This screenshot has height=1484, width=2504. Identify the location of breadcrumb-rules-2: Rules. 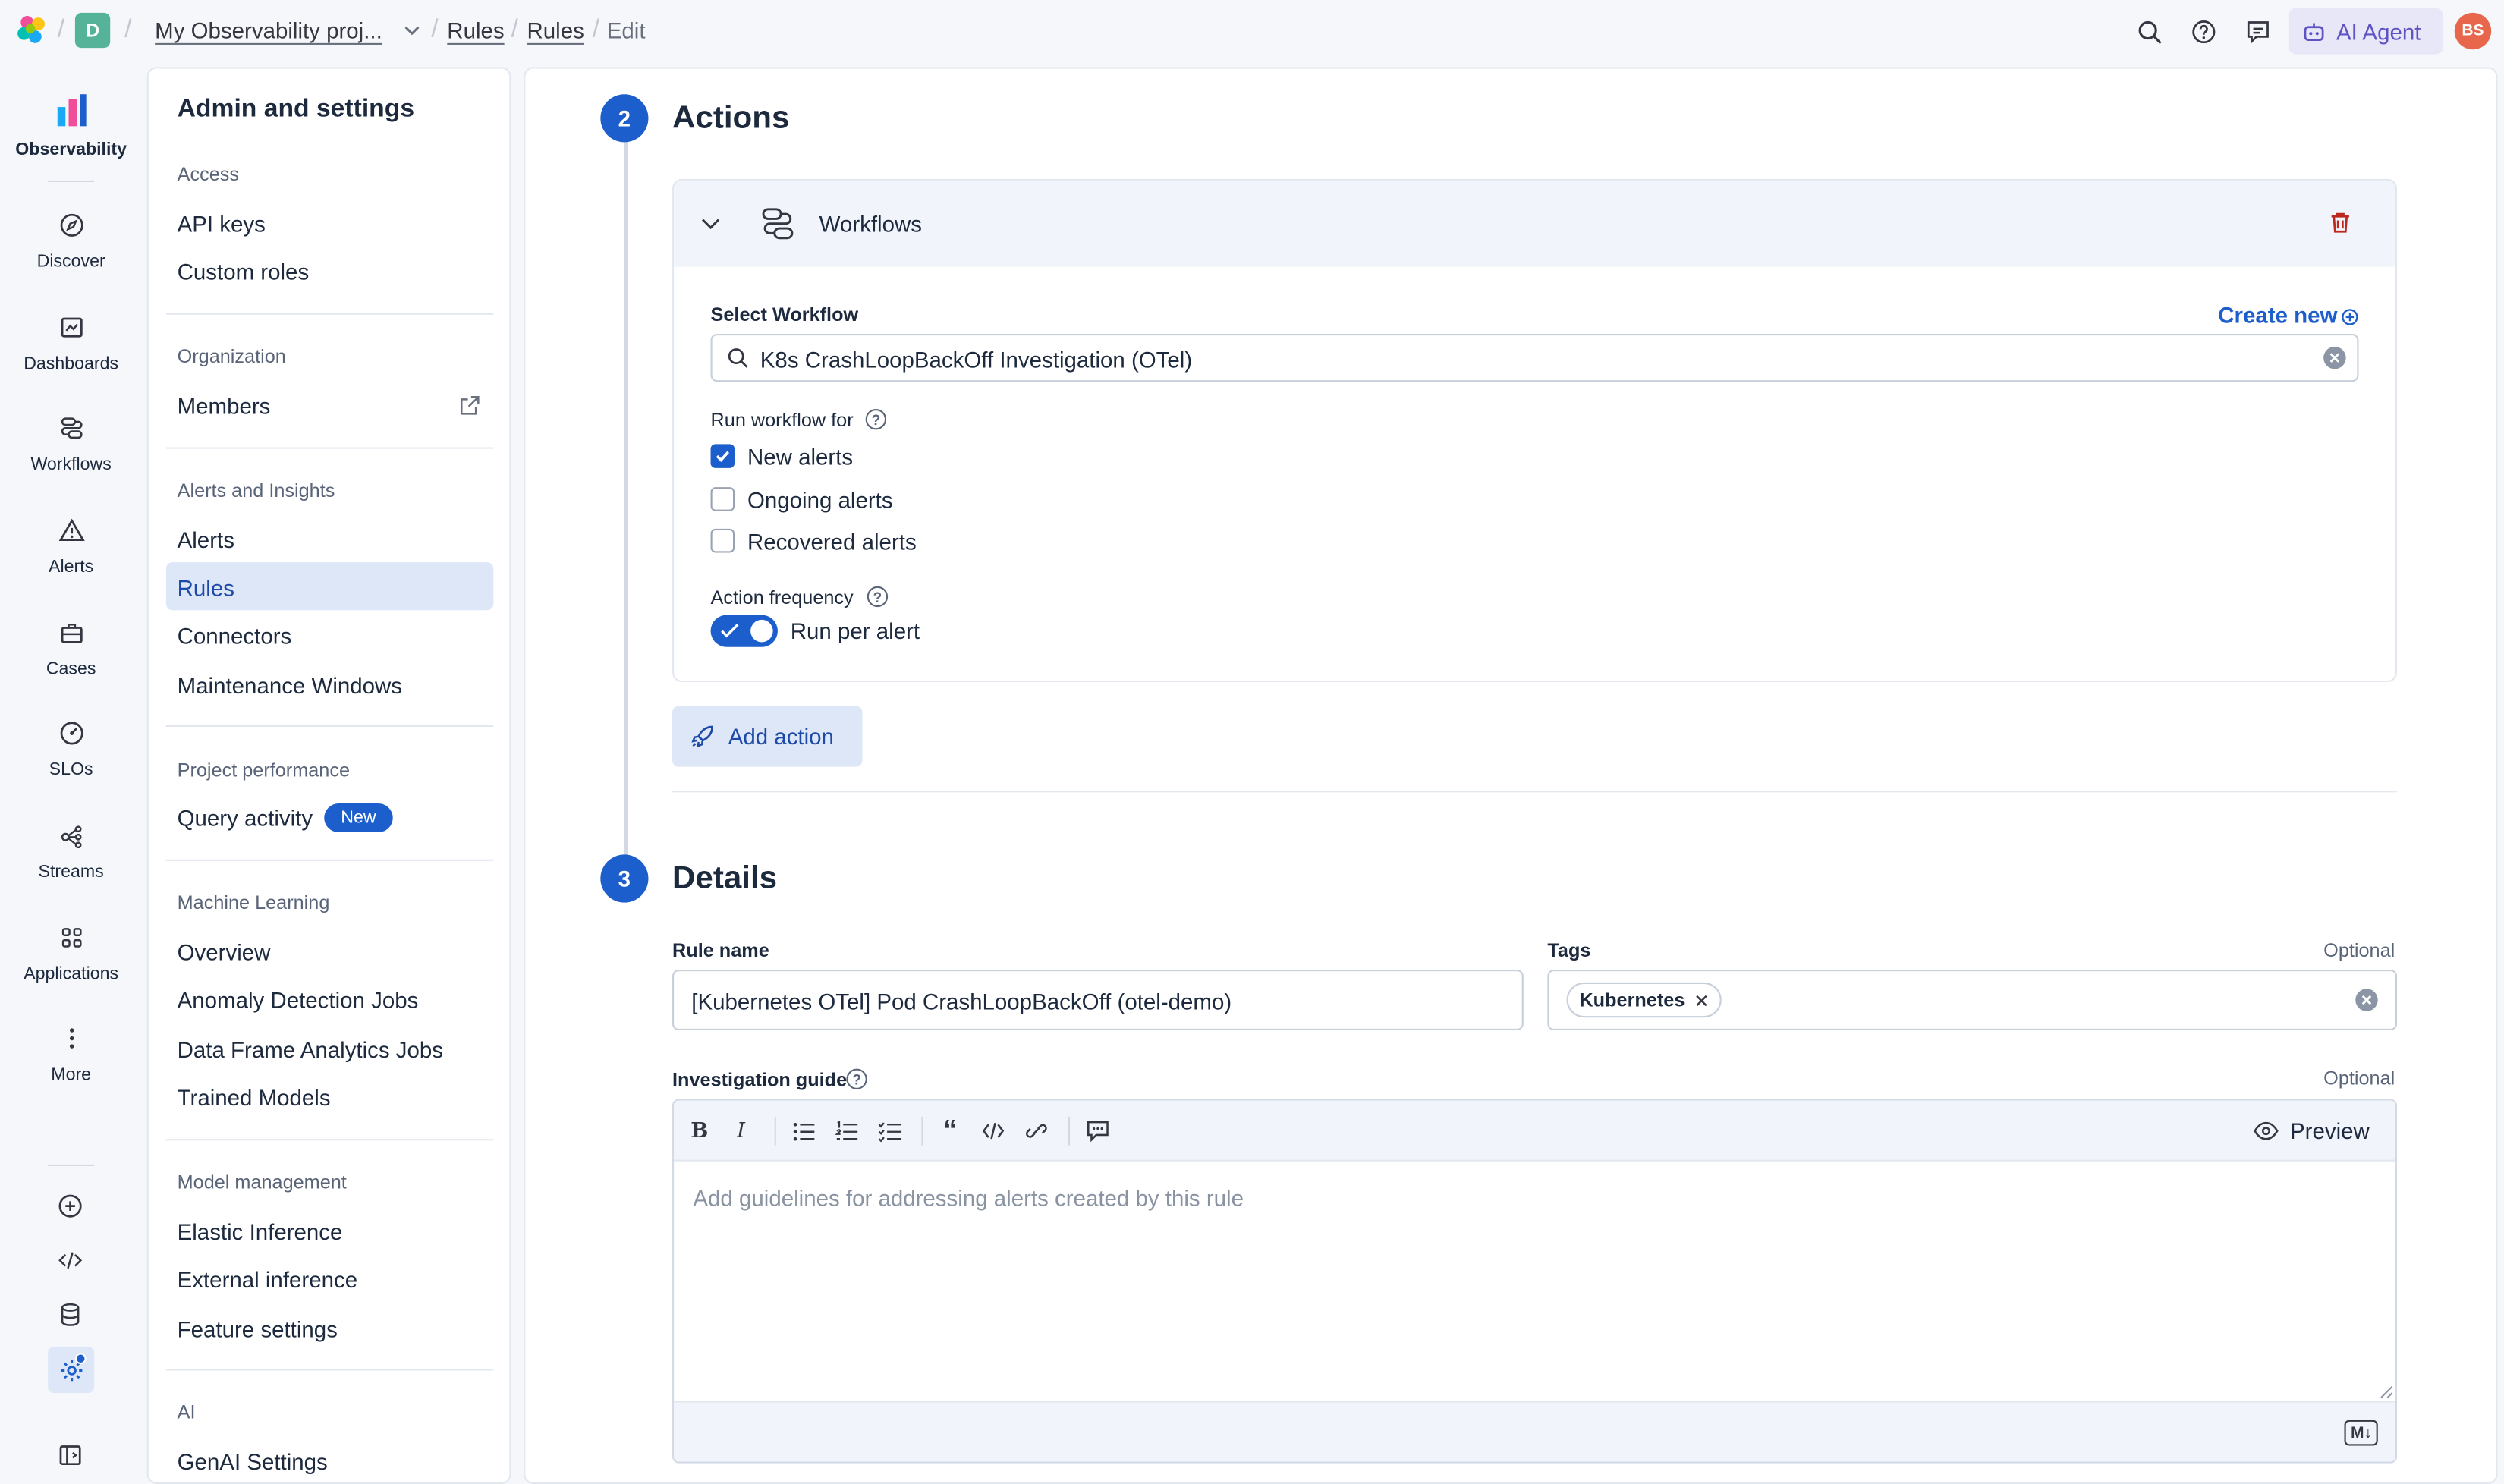
(555, 30).